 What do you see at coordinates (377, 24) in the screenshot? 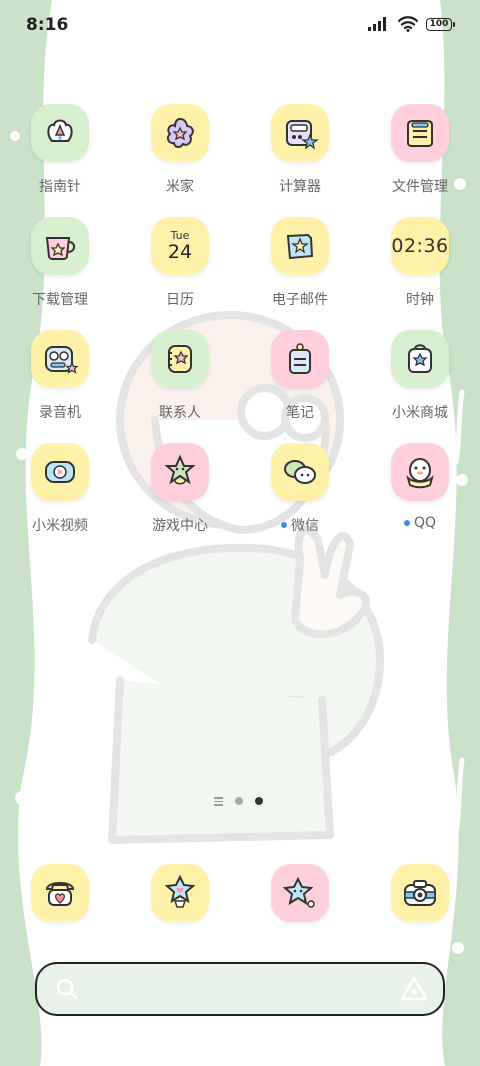
I see `cellular-signal-icon` at bounding box center [377, 24].